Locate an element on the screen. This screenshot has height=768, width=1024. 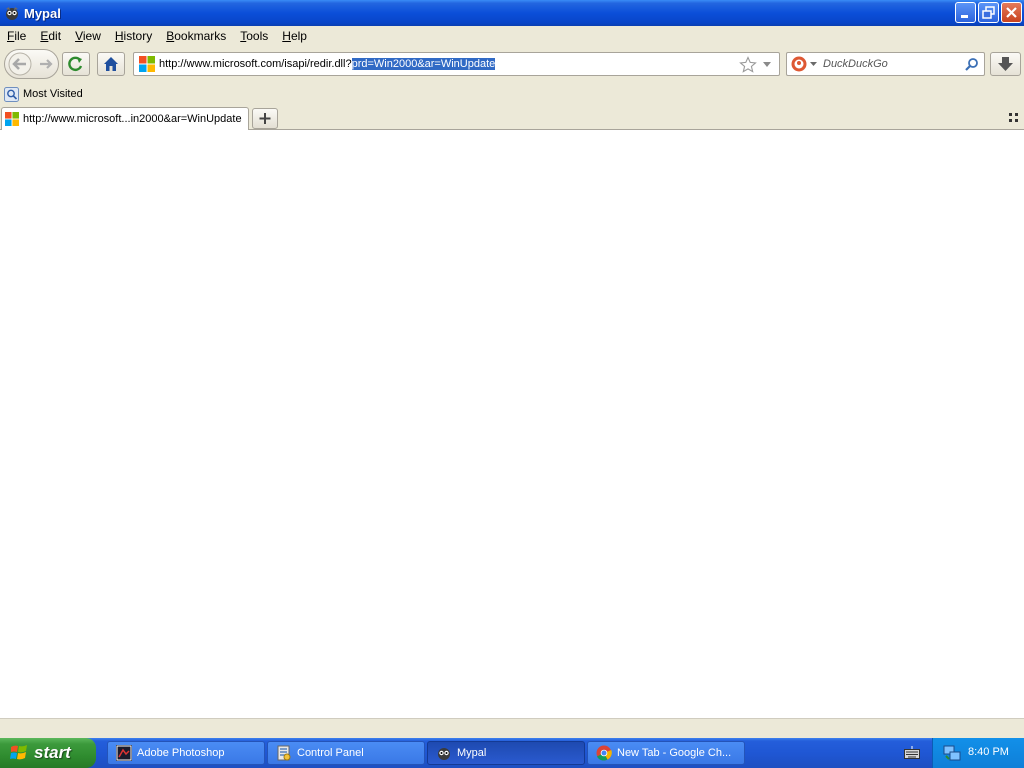
back-button is located at coordinates (20, 64).